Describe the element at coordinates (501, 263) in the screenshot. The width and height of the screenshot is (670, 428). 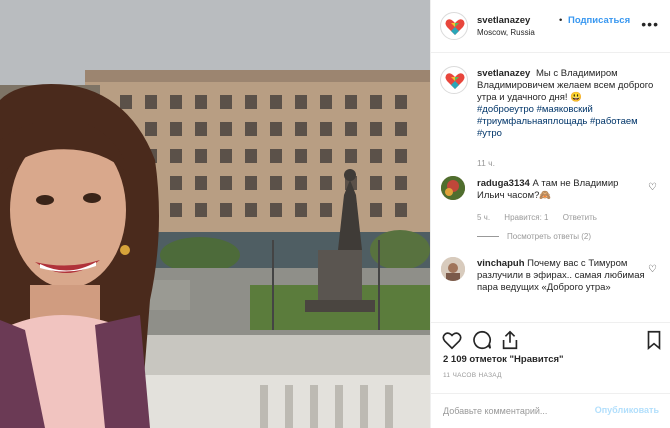
I see `comment-username: vinchapuh` at that location.